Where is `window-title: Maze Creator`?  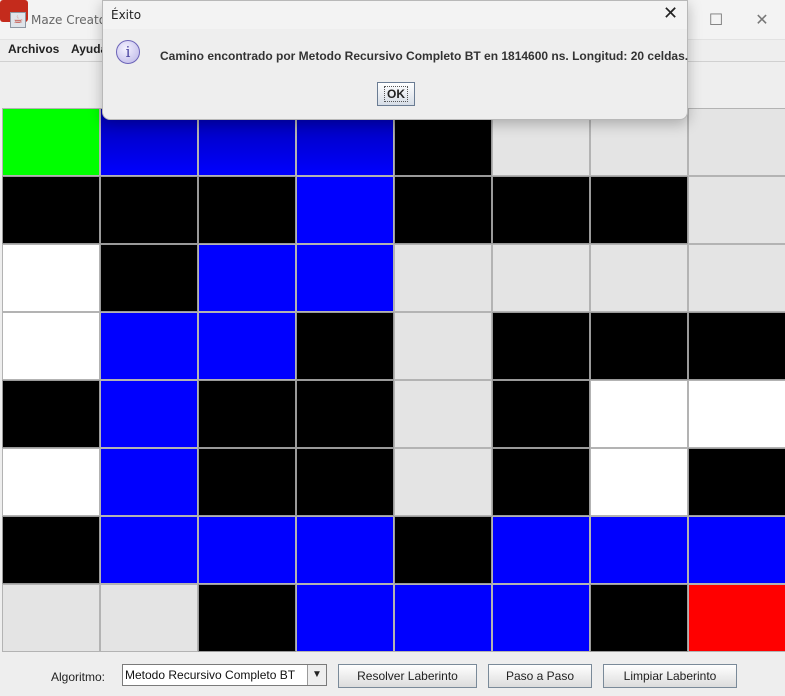
window-title: Maze Creator is located at coordinates (71, 20).